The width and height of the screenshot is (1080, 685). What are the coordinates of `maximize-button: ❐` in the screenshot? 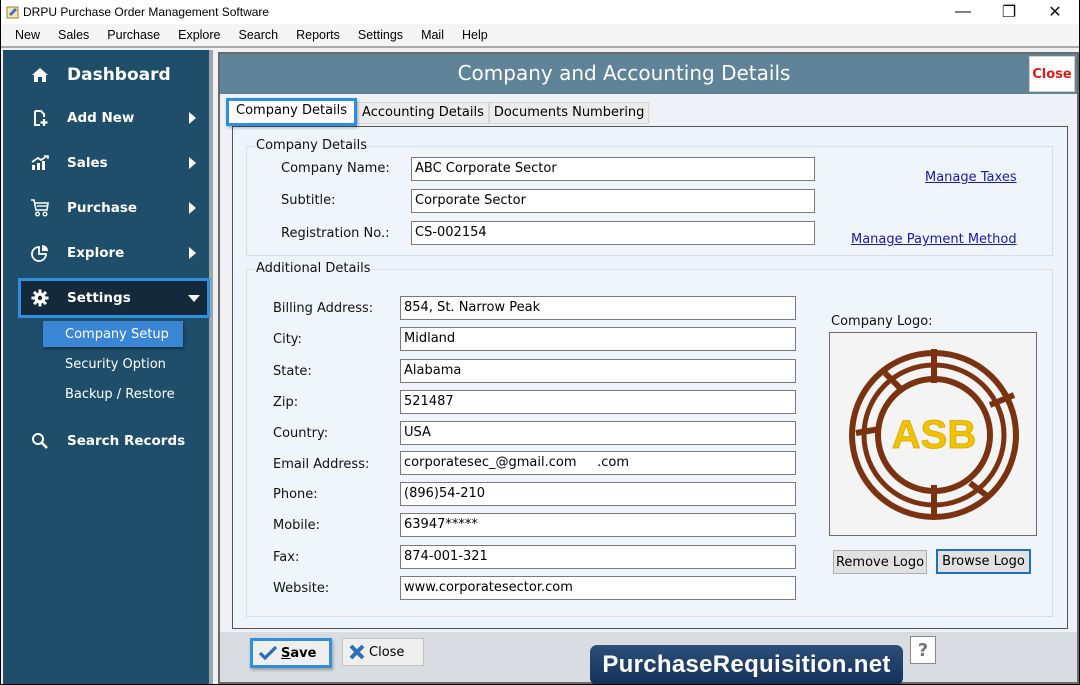 It's located at (1009, 12).